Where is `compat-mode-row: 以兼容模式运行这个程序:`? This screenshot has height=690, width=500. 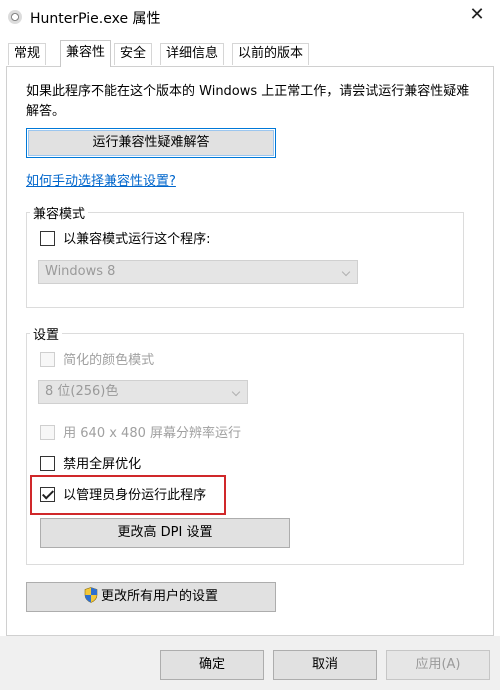 compat-mode-row: 以兼容模式运行这个程序: is located at coordinates (125, 240).